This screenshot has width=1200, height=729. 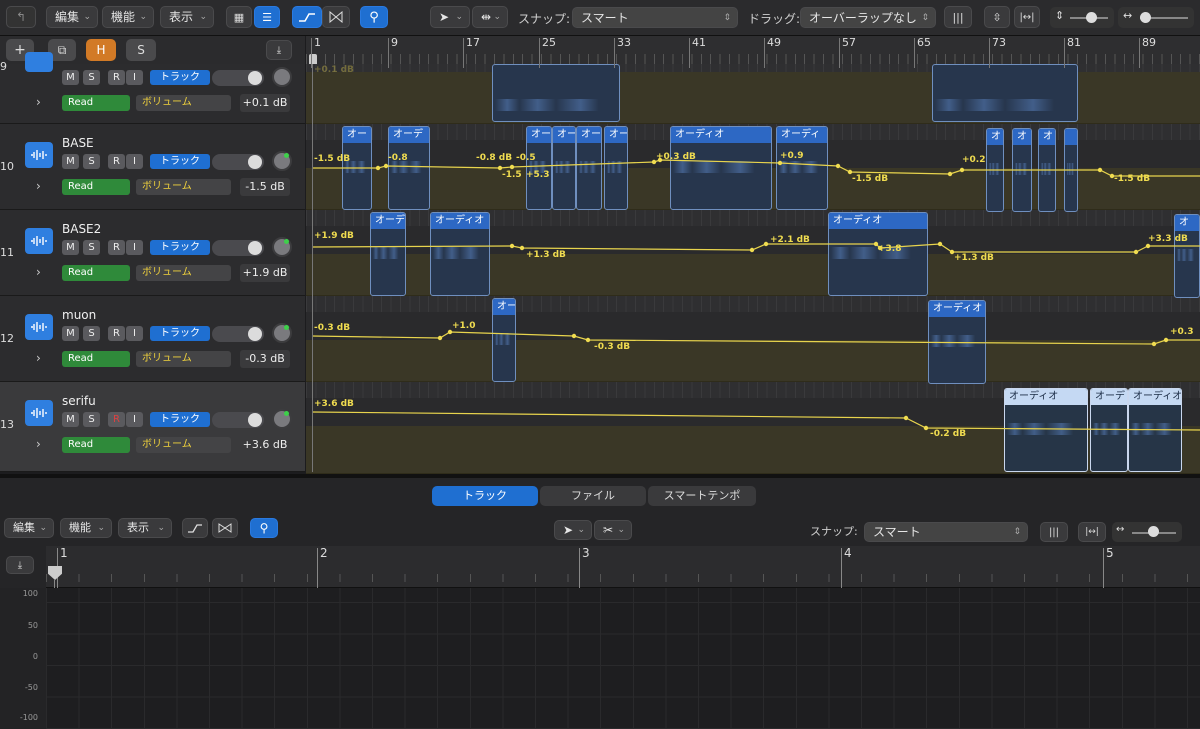 I want to click on track-header: 11 BASE2 M S R I トラック › Read ボリューム +1.9 dB, so click(x=152, y=253).